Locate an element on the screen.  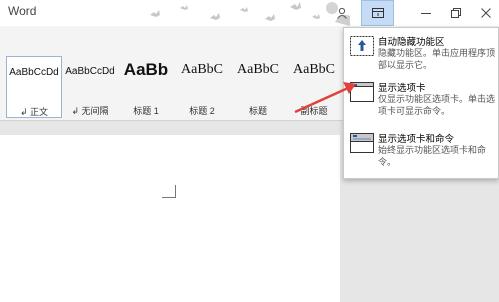
menu-item-title: 显示选项卡和命令 is located at coordinates (416, 139).